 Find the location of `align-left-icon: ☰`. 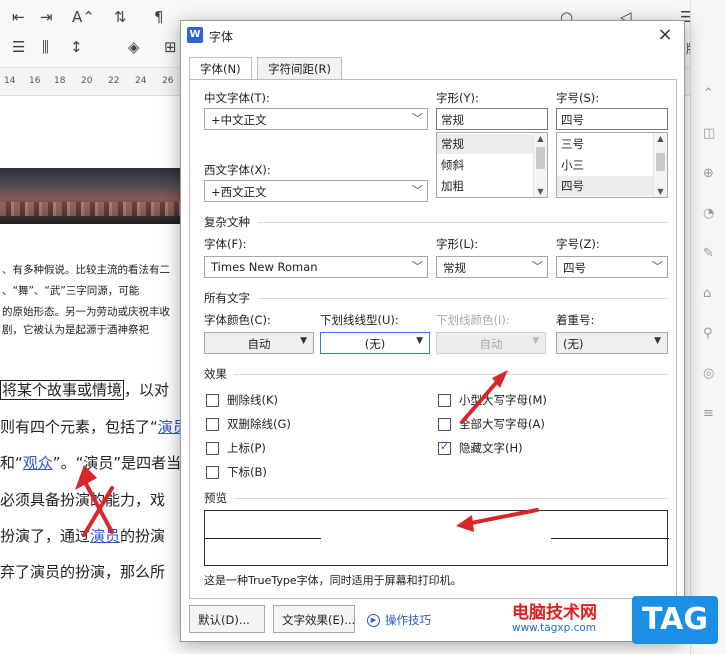

align-left-icon: ☰ is located at coordinates (18, 47).